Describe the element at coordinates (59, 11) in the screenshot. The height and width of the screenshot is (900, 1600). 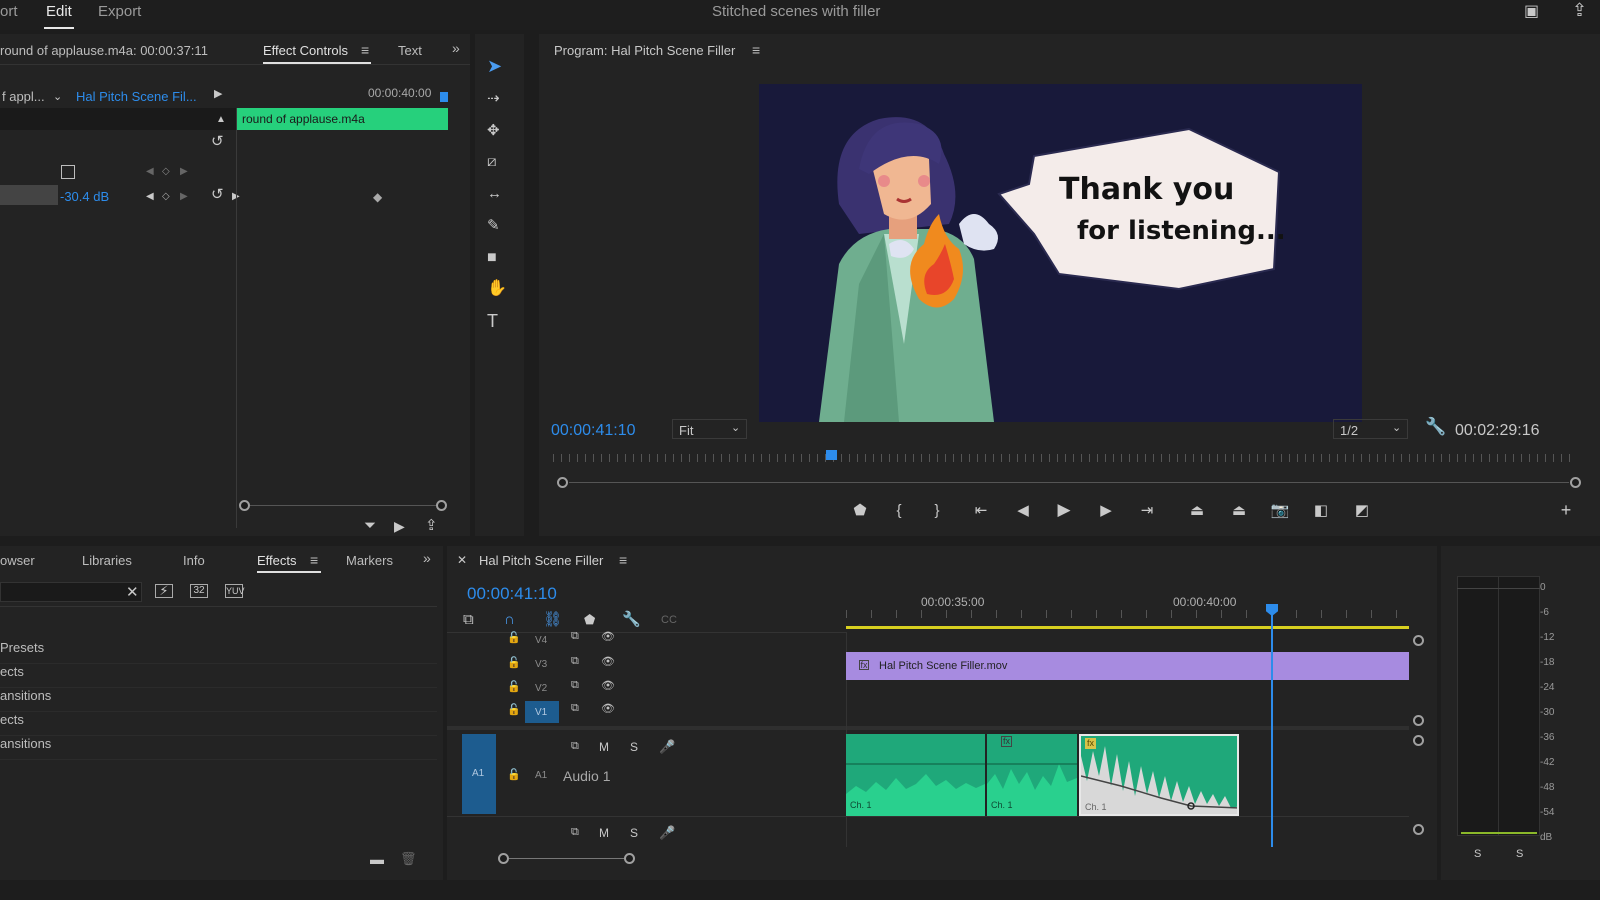
I see `tab-edit: Edit` at that location.